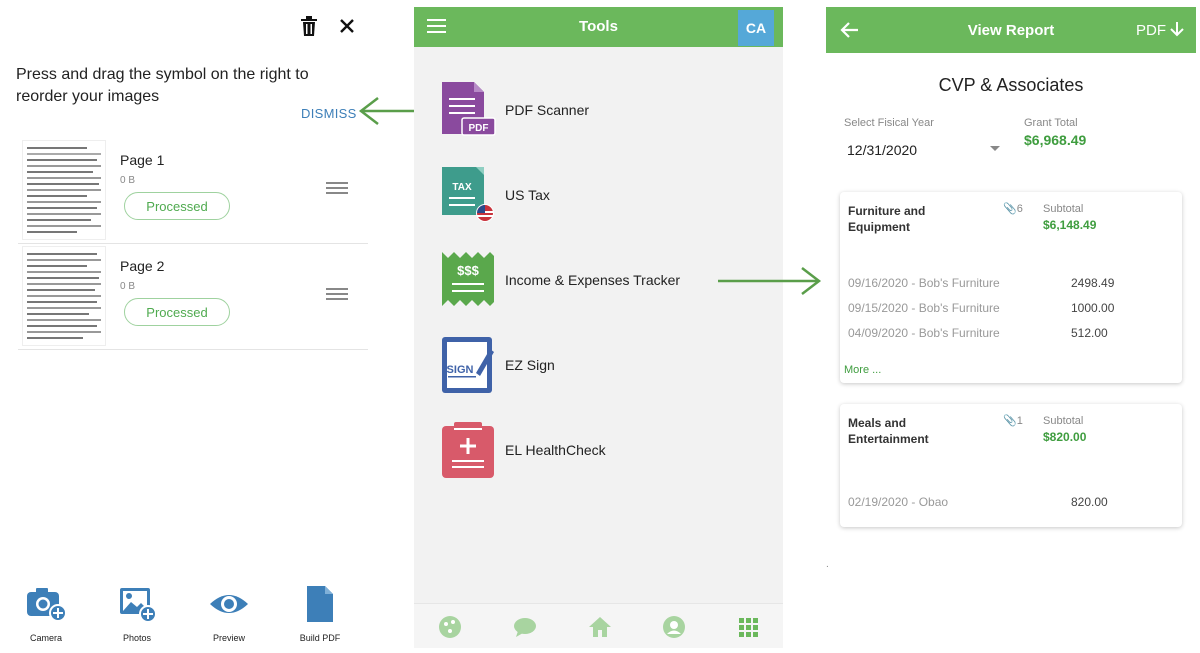 Image resolution: width=1200 pixels, height=653 pixels. I want to click on trash-icon, so click(309, 26).